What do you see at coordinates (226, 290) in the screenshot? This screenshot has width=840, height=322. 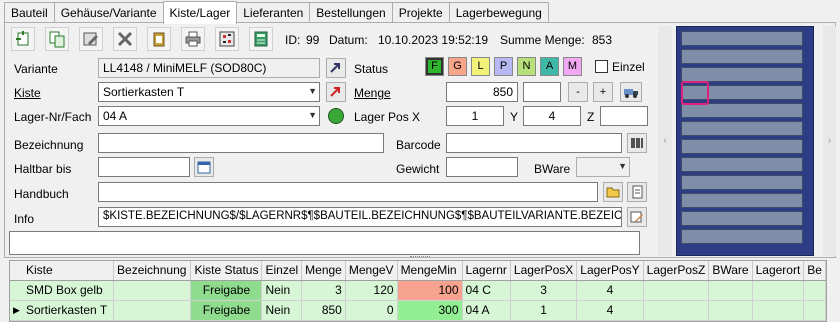 I see `cell-kiste-status: Freigabe` at bounding box center [226, 290].